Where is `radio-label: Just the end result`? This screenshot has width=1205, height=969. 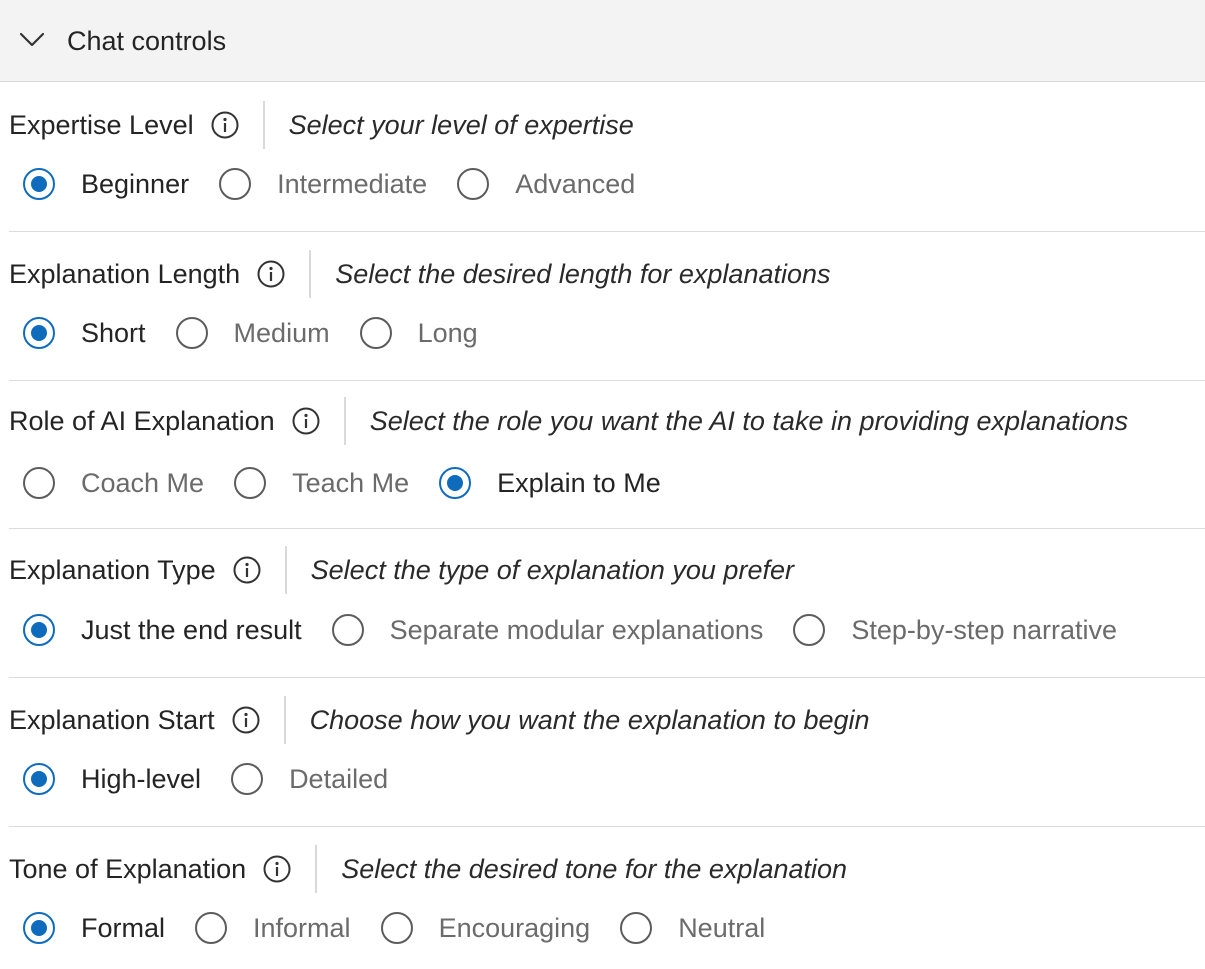
radio-label: Just the end result is located at coordinates (191, 630).